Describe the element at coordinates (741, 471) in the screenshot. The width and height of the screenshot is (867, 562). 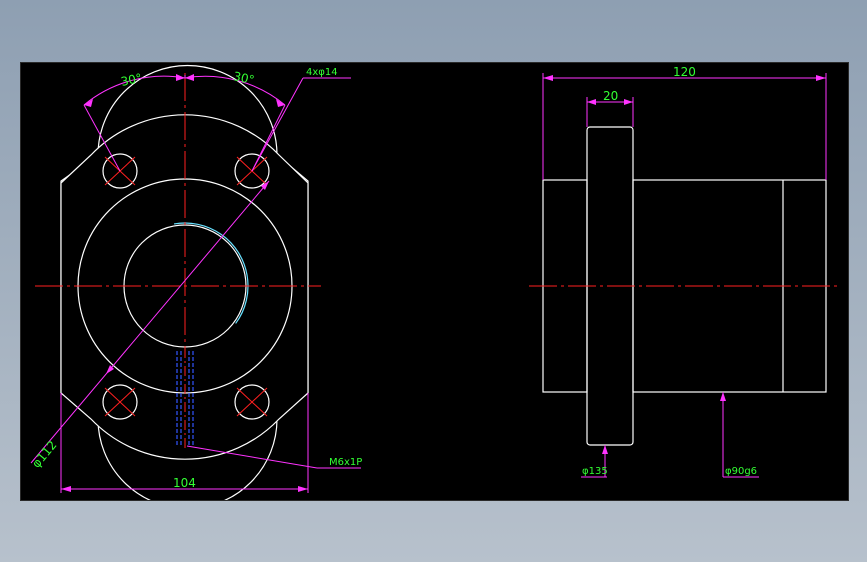
I see `body-dia-label: φ90g6` at that location.